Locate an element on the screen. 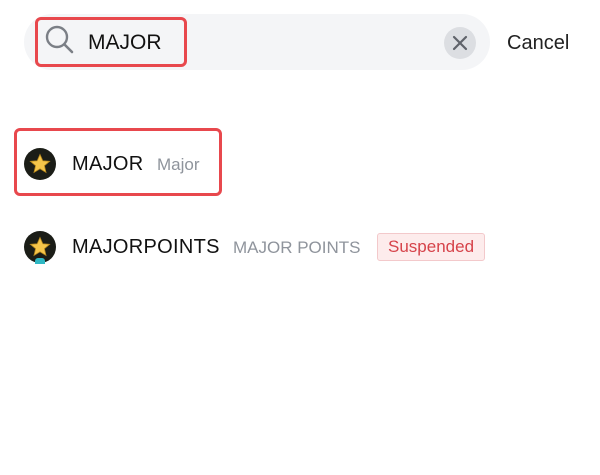  status-badge: Suspended is located at coordinates (431, 247).